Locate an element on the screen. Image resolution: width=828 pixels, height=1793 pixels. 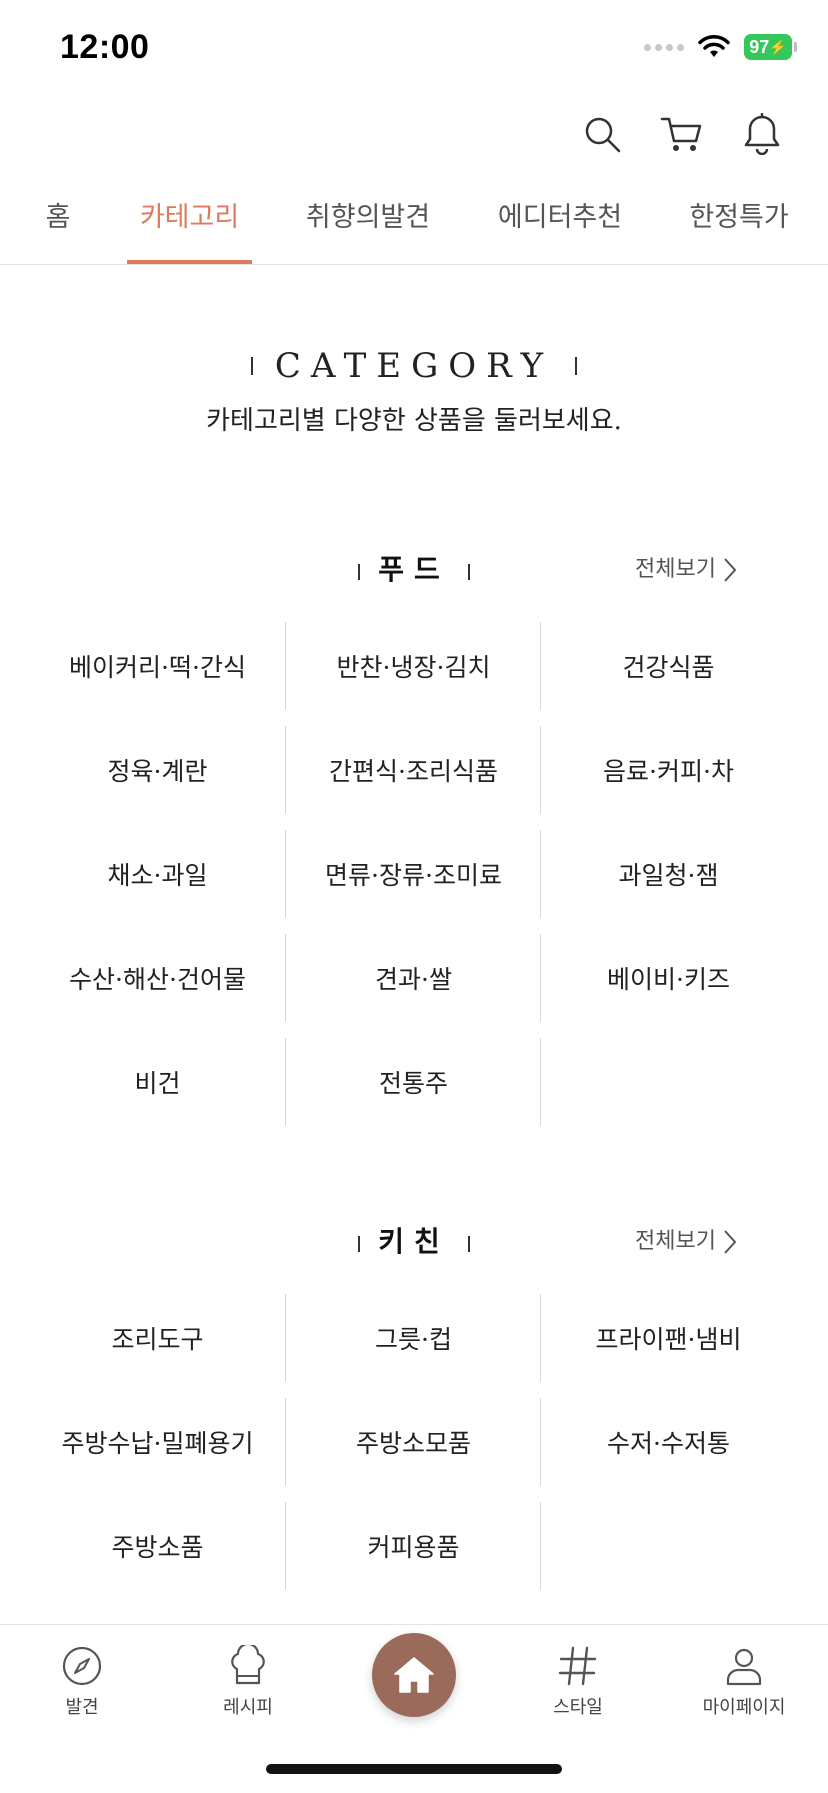
category-item: 주방소모품 is located at coordinates (413, 1442).